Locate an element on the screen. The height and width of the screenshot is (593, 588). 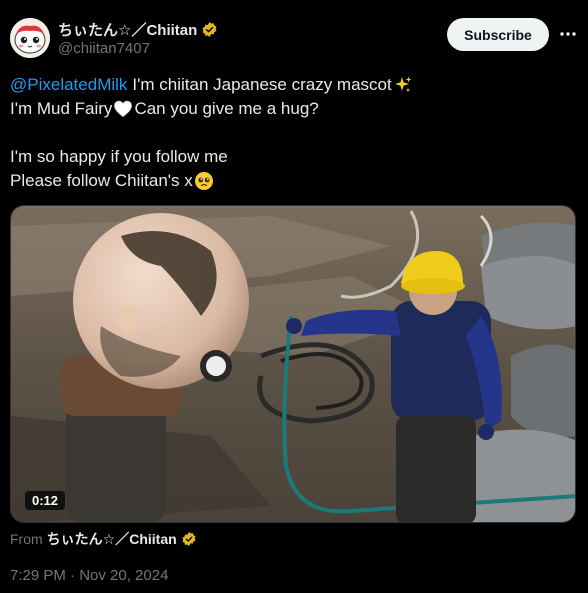
tweet-line-4-text: I'm so happy if you follow me is located at coordinates (119, 156).